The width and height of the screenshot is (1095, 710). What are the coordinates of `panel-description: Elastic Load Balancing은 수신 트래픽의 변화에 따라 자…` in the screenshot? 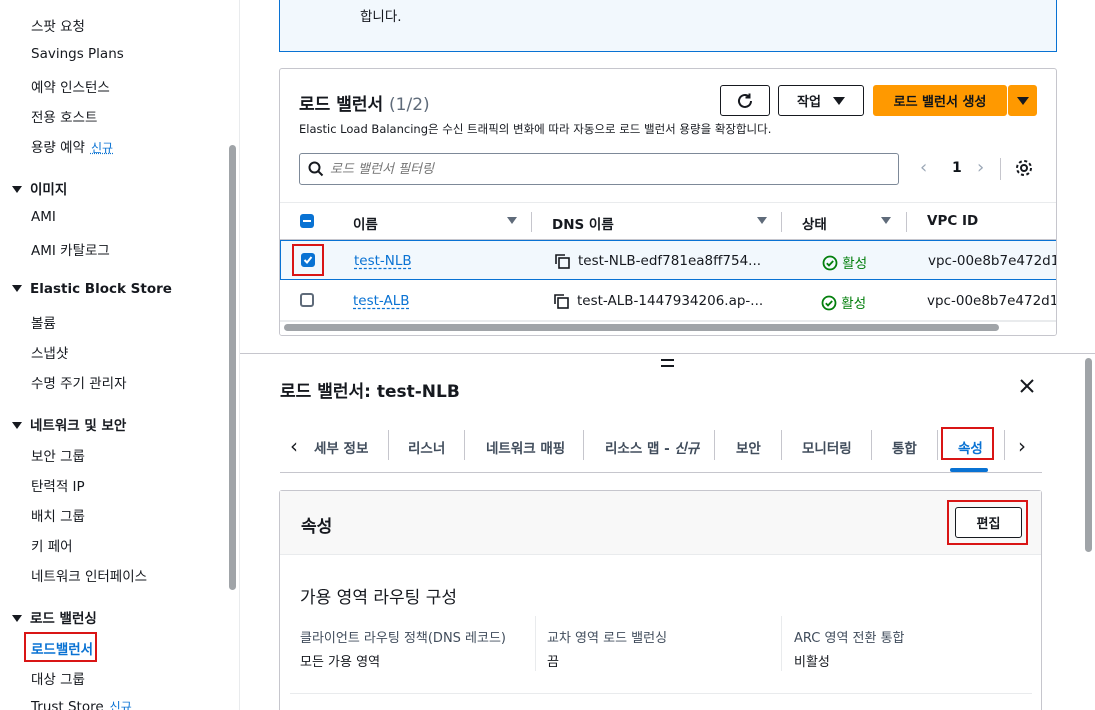 It's located at (535, 129).